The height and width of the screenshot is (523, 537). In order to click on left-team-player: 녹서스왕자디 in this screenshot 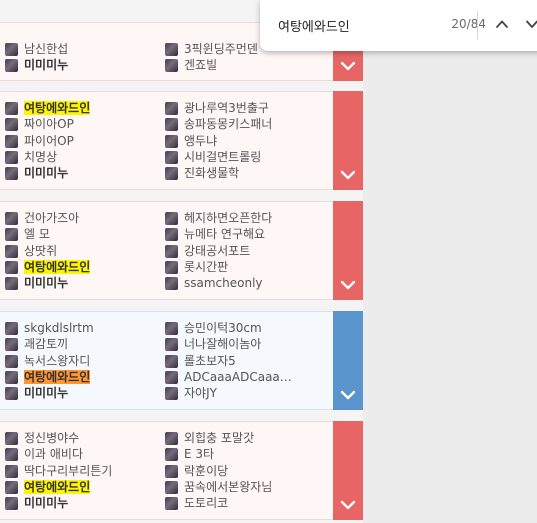, I will do `click(47, 361)`.